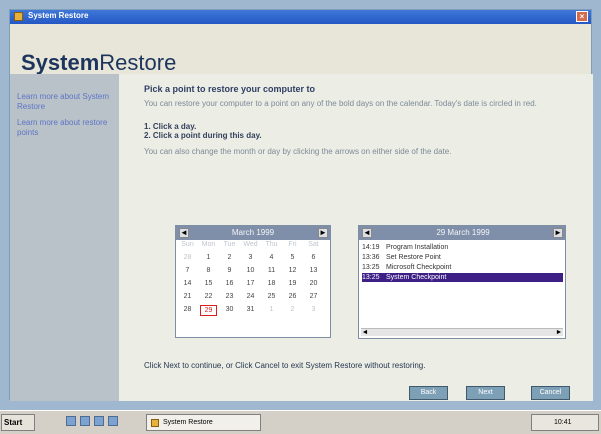  What do you see at coordinates (203, 135) in the screenshot?
I see `step-2: 2. Click a point during this day.` at bounding box center [203, 135].